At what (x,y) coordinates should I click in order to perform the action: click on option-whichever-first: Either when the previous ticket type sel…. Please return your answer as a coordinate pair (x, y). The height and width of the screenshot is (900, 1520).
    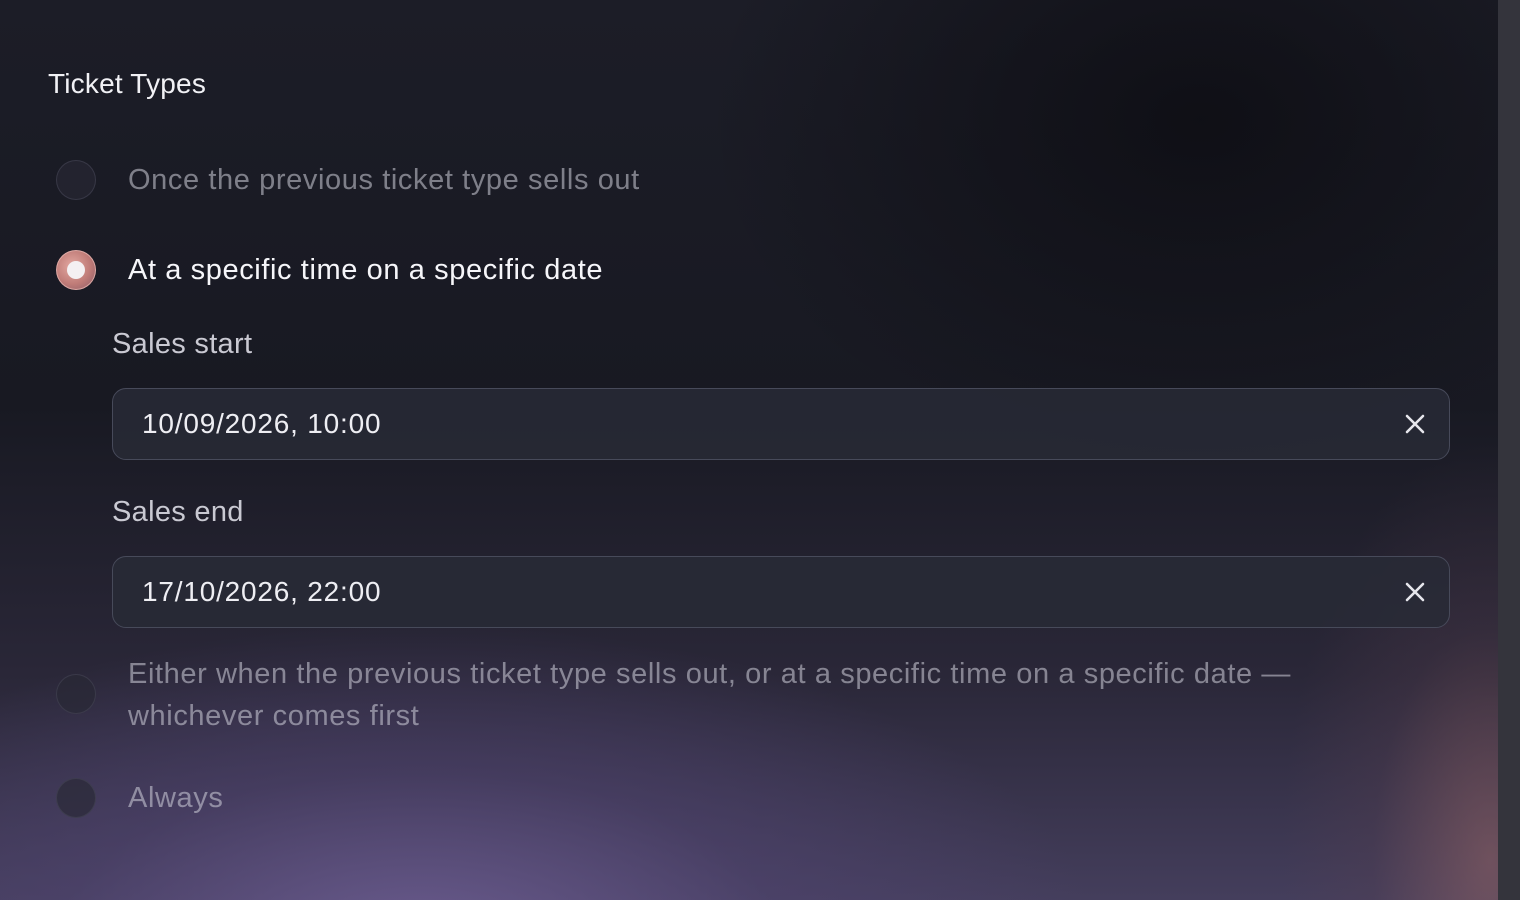
    Looking at the image, I should click on (751, 695).